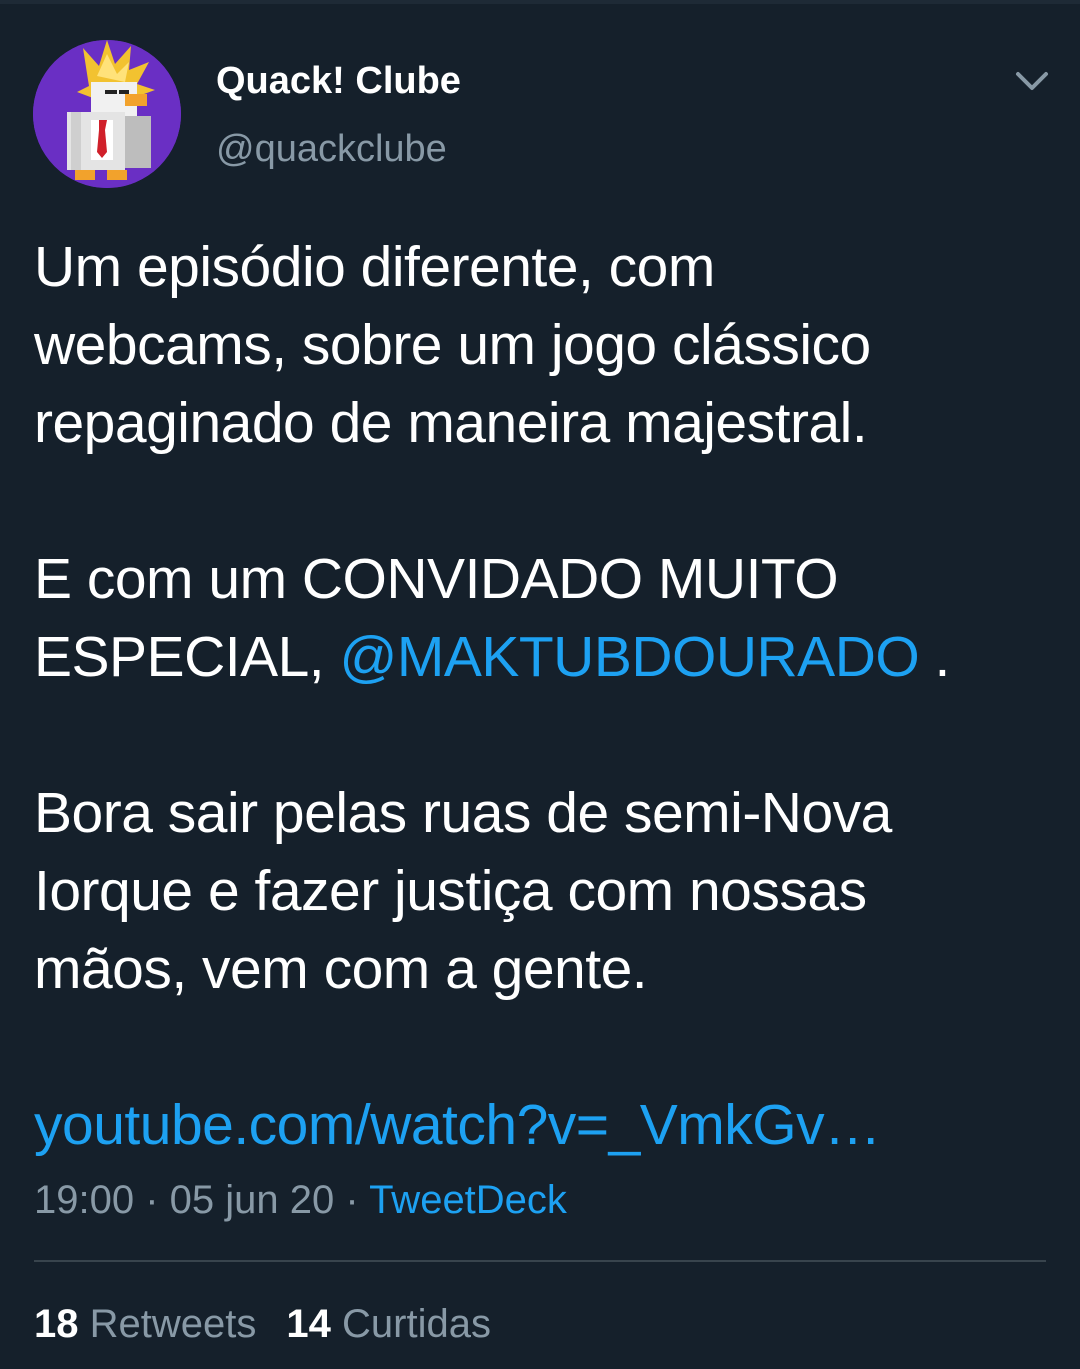  Describe the element at coordinates (935, 657) in the screenshot. I see `tweet-text-segment: .` at that location.